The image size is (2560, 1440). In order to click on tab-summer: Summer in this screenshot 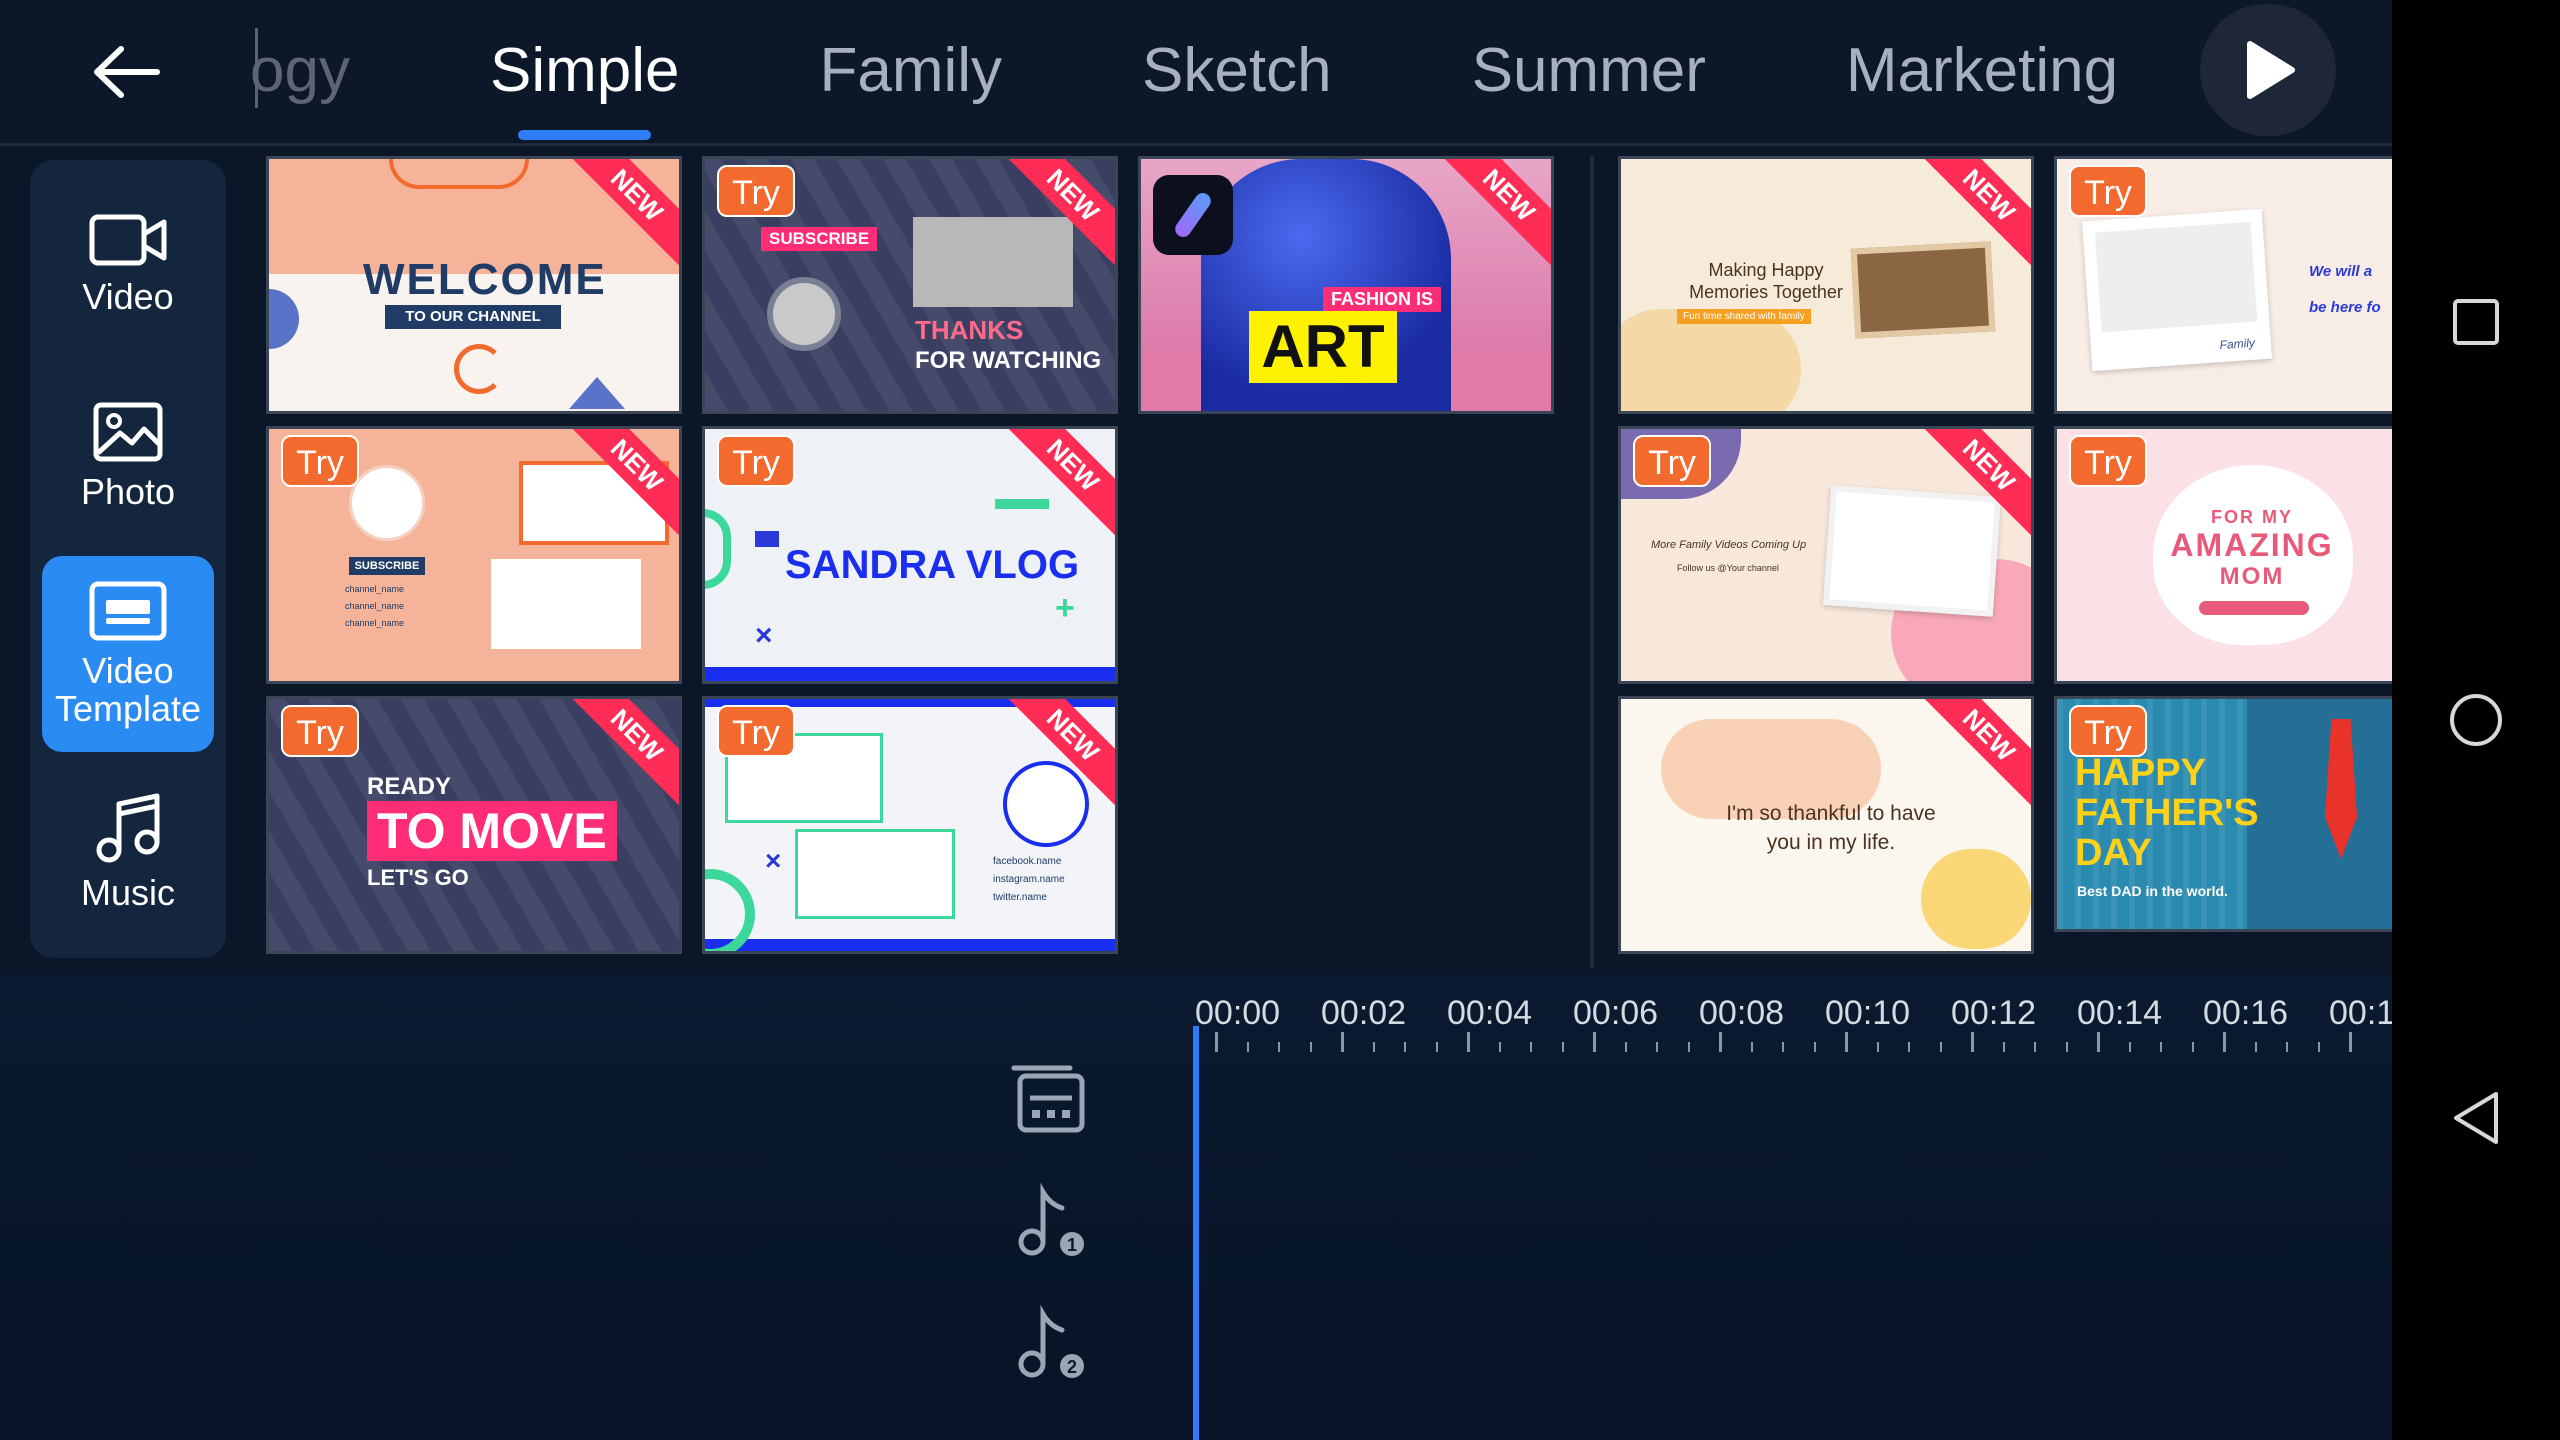, I will do `click(1589, 70)`.